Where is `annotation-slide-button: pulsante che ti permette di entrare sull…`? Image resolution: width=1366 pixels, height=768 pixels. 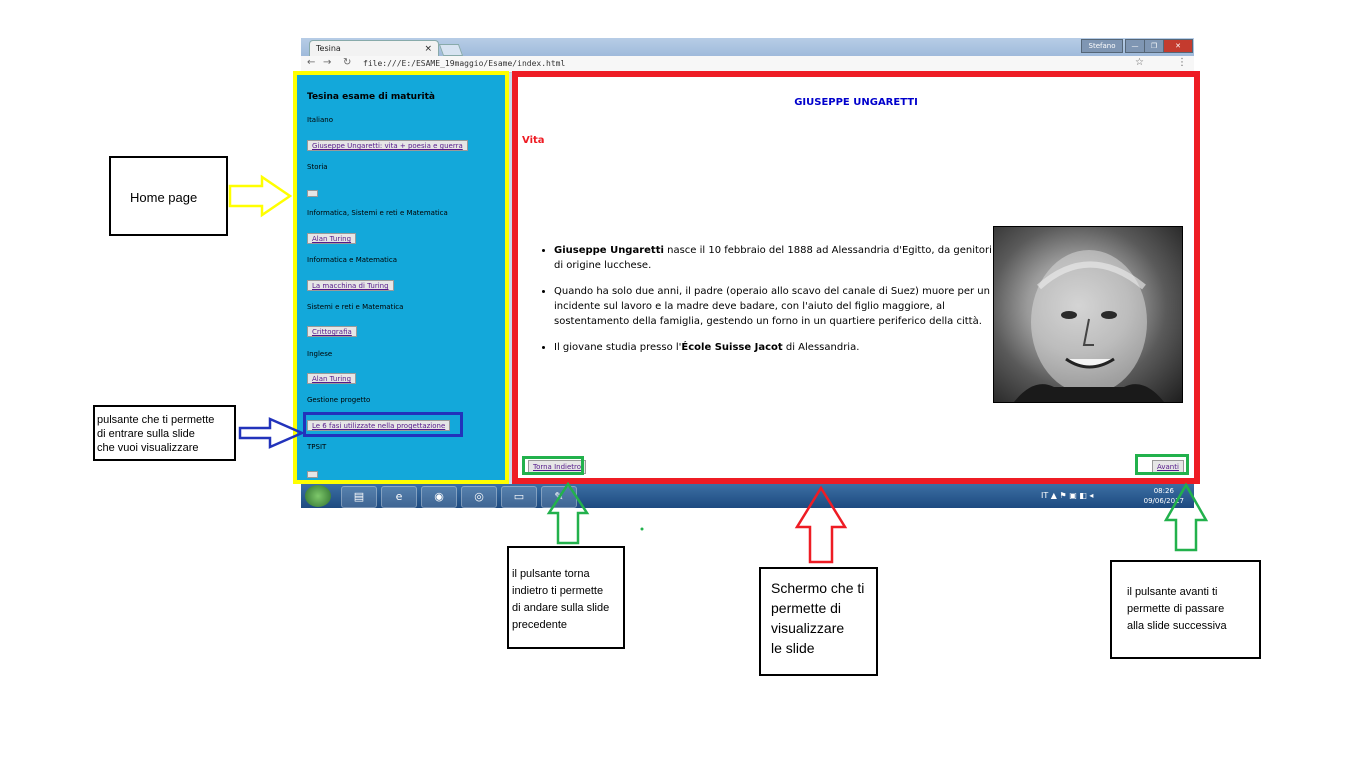 annotation-slide-button: pulsante che ti permette di entrare sull… is located at coordinates (164, 433).